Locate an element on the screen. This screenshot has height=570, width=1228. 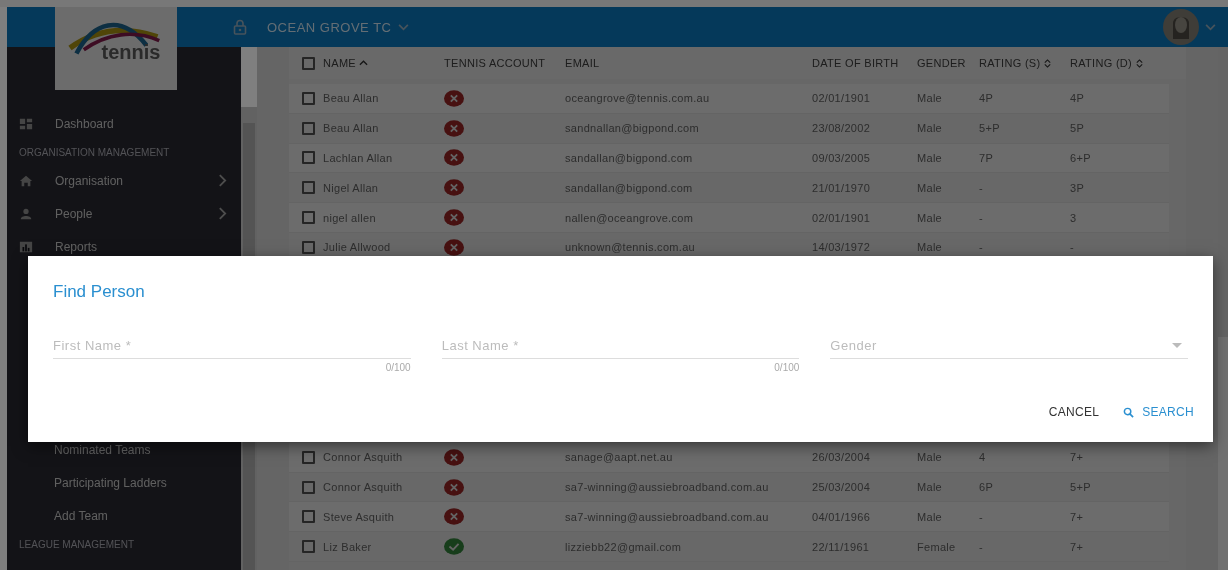
search-icon is located at coordinates (1129, 412).